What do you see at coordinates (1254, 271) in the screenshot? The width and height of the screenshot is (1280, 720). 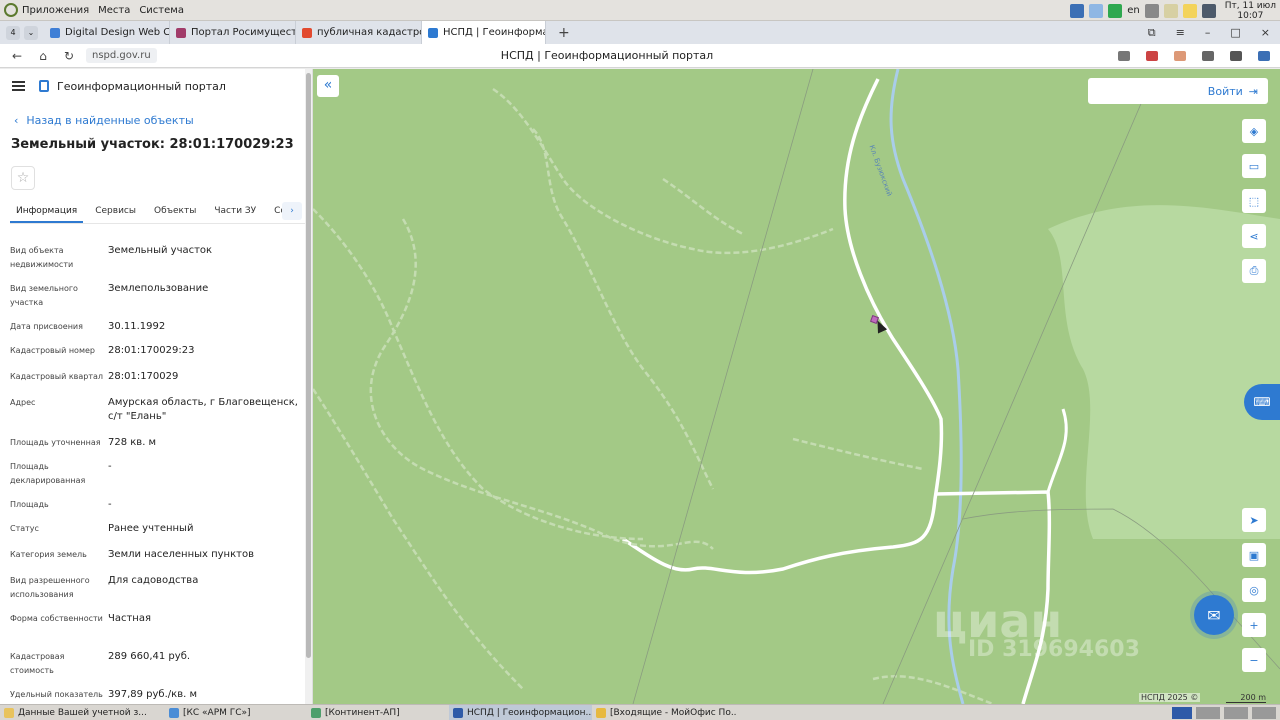 I see `print-icon: ⎙` at bounding box center [1254, 271].